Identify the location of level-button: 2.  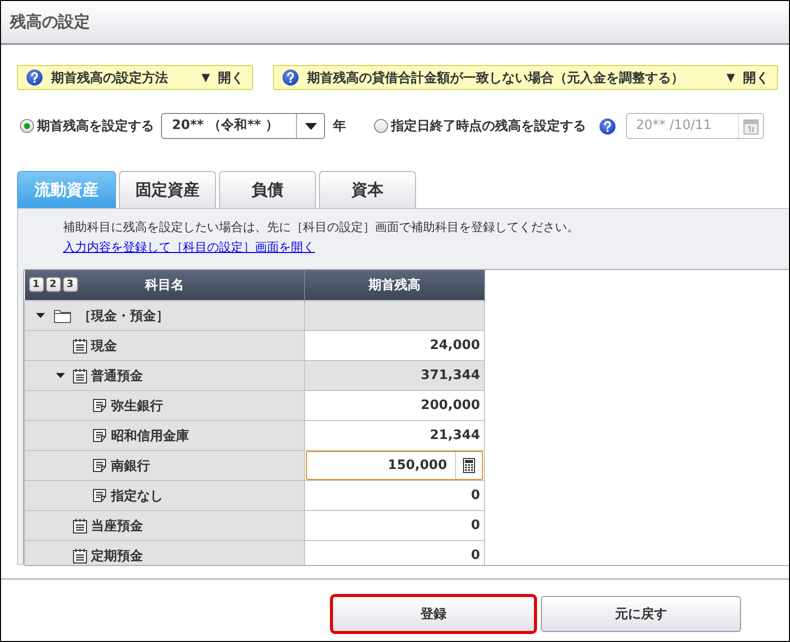
(53, 284).